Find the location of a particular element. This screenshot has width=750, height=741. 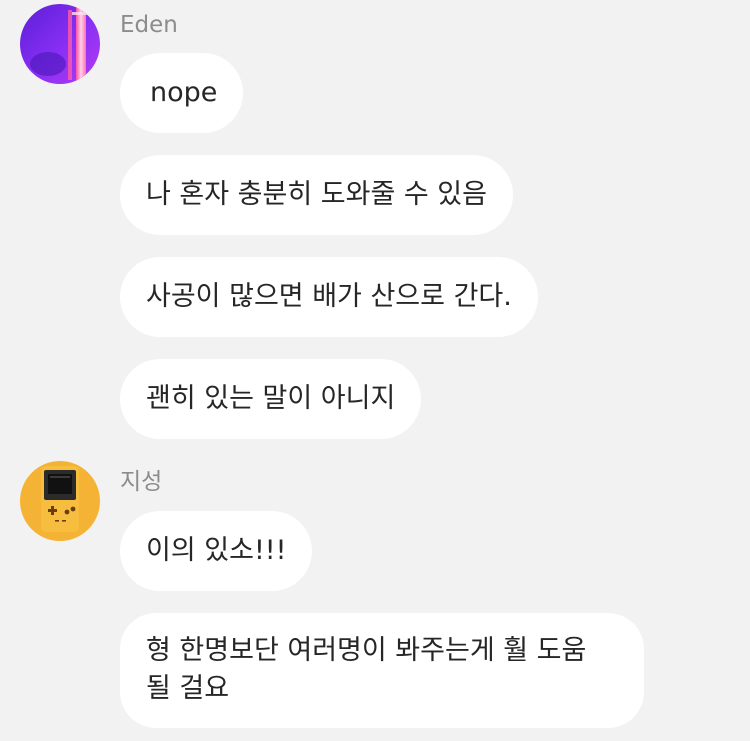

sender-name-jiseong: 지성 is located at coordinates (141, 482).